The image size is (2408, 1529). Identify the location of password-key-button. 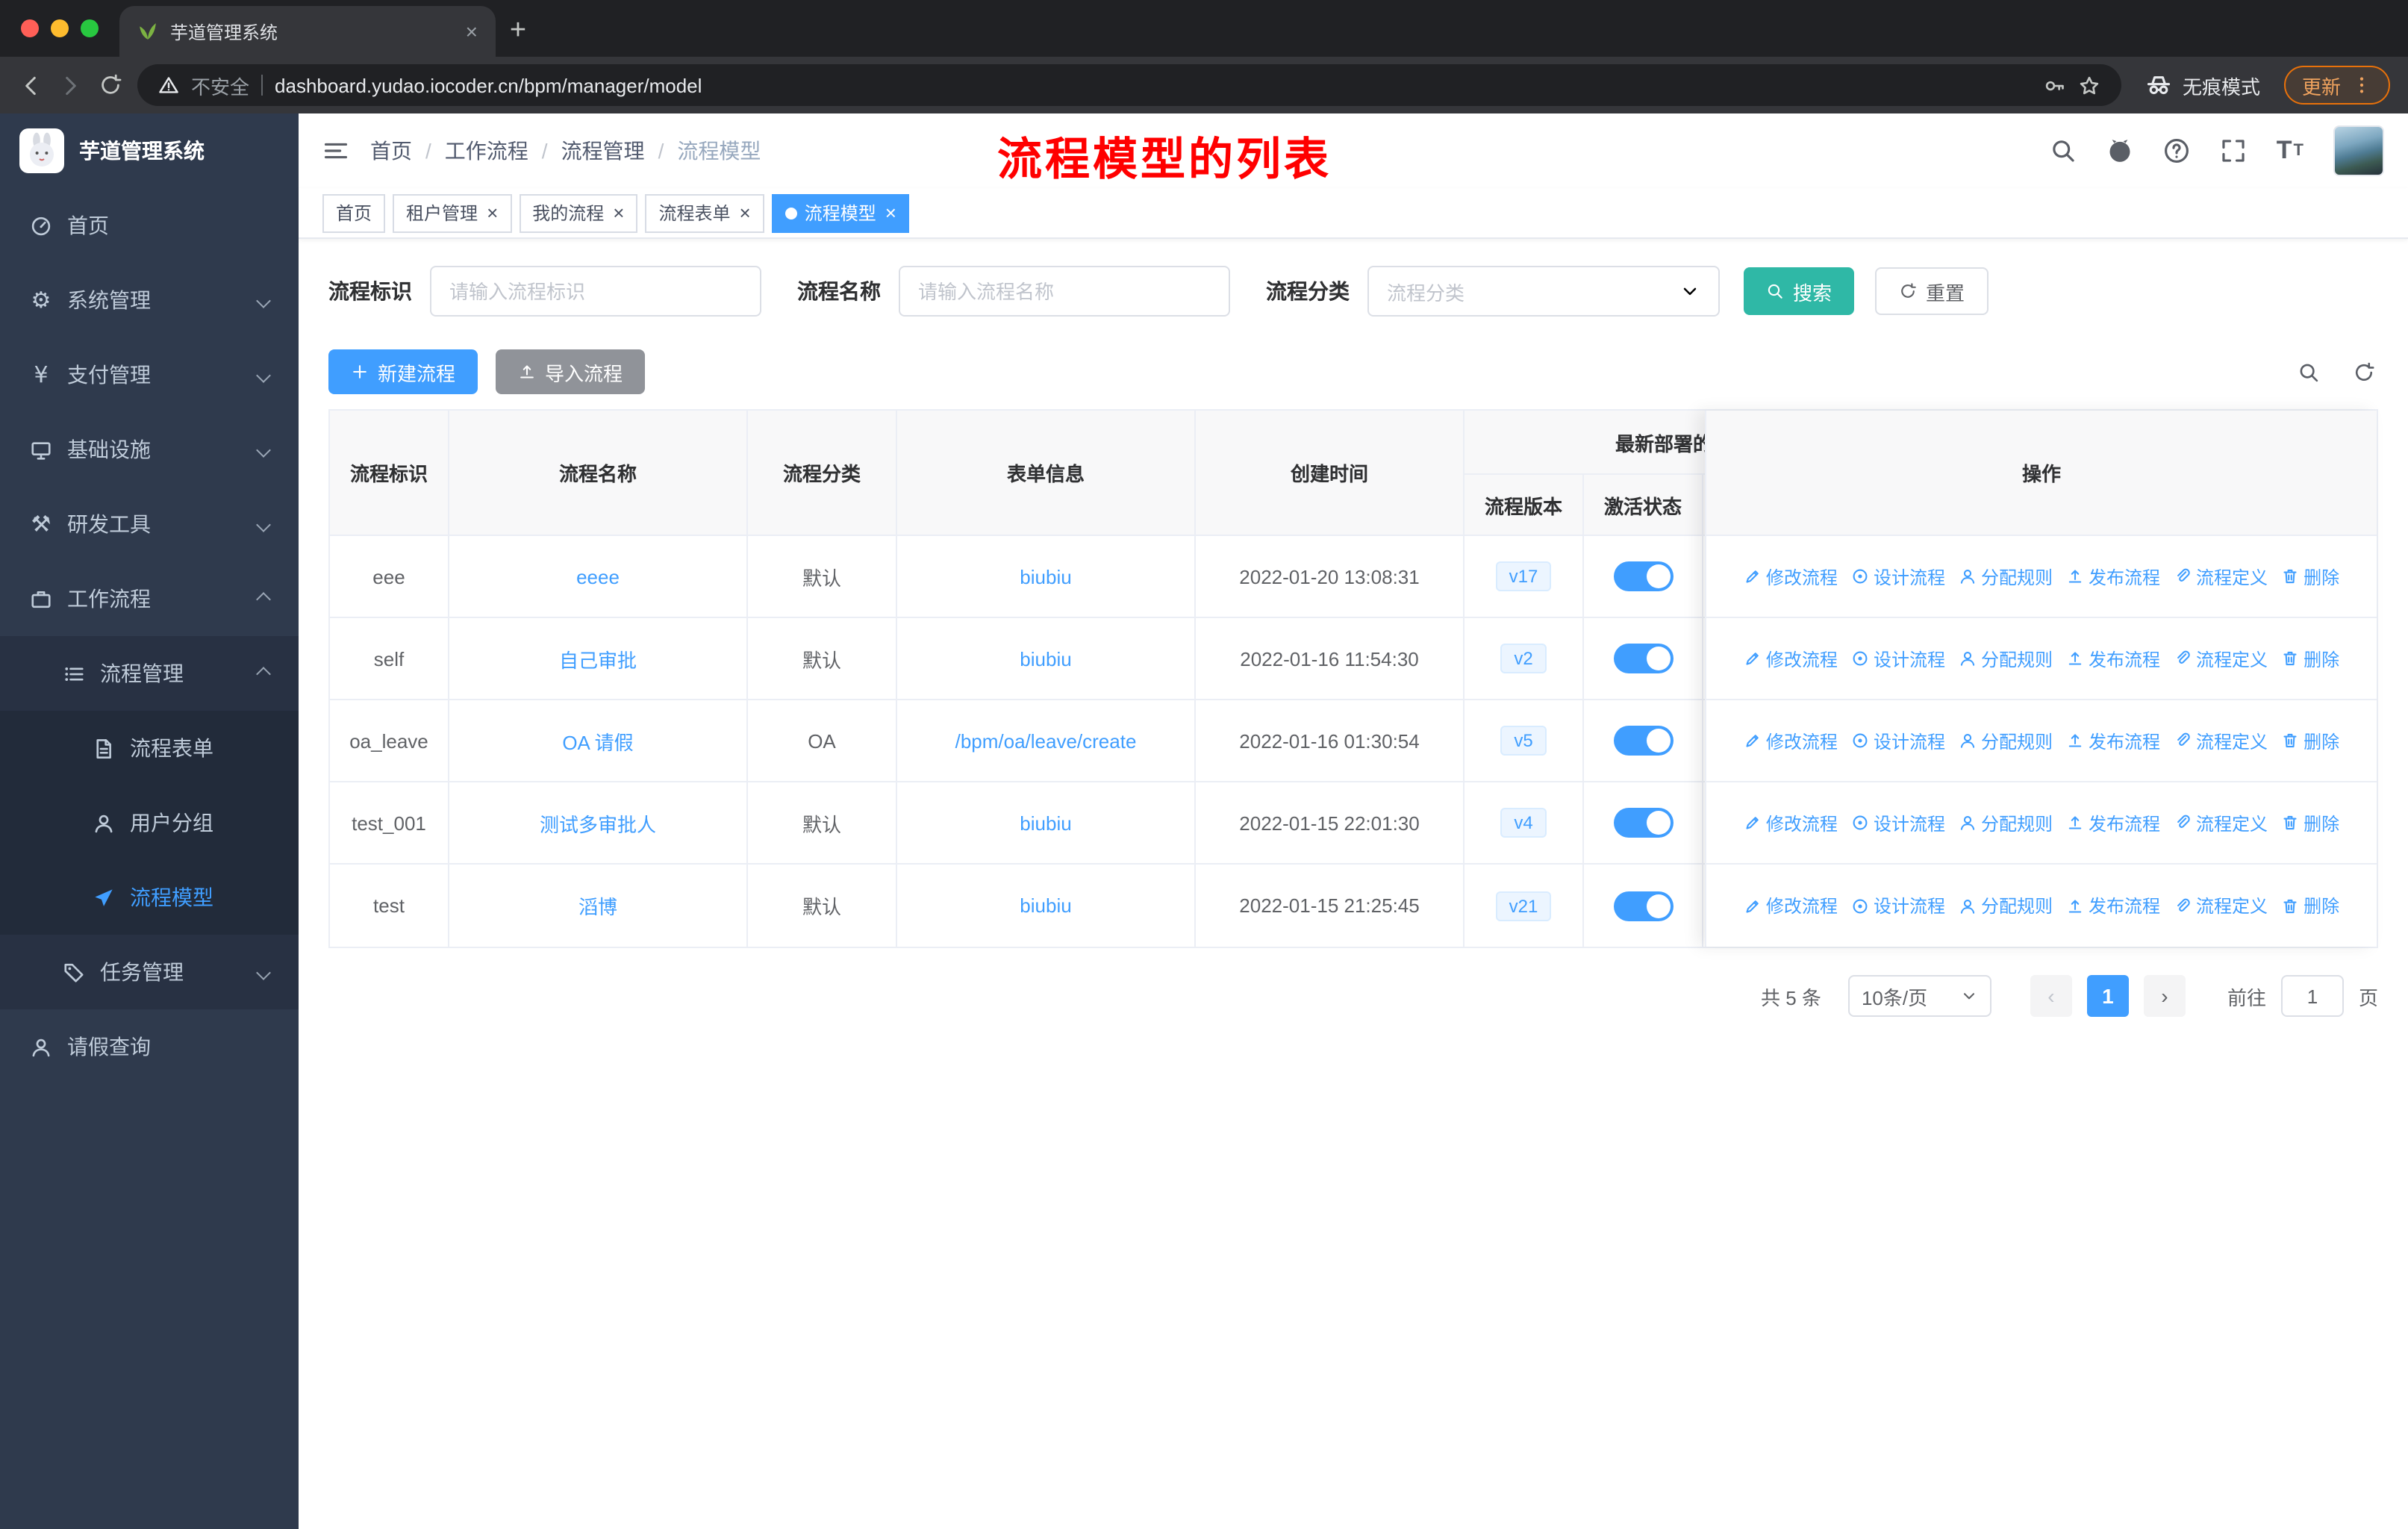
(2055, 85).